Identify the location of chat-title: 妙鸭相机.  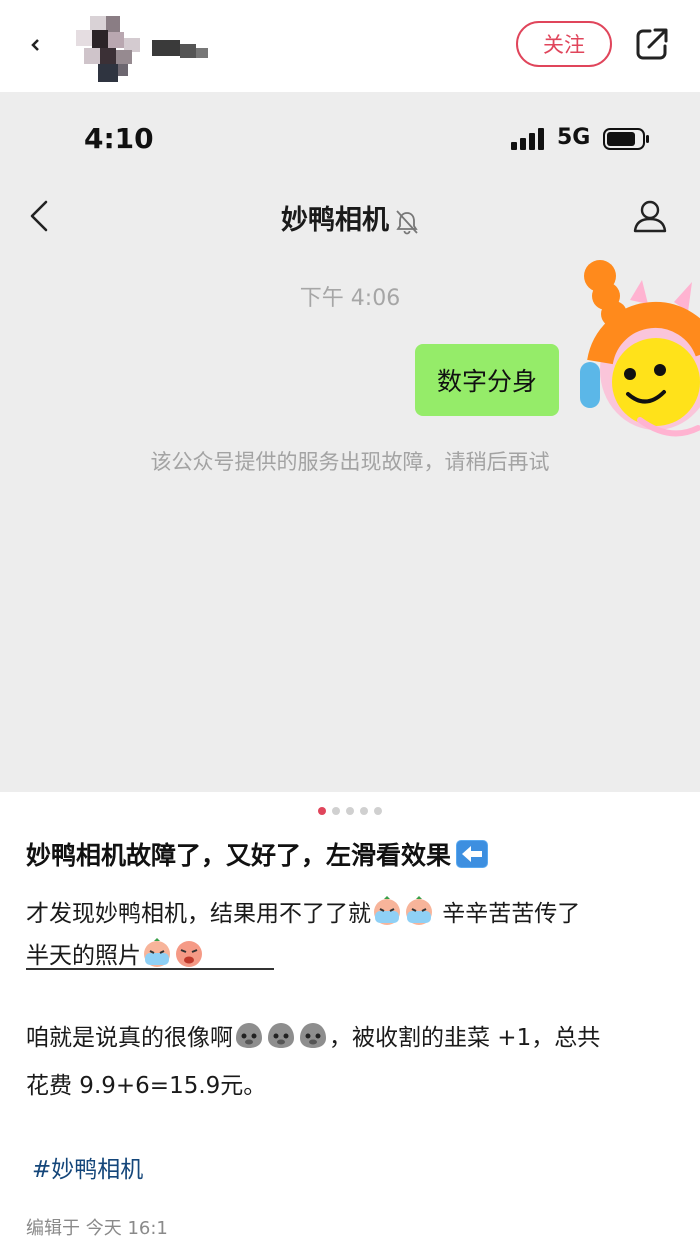
(350, 217).